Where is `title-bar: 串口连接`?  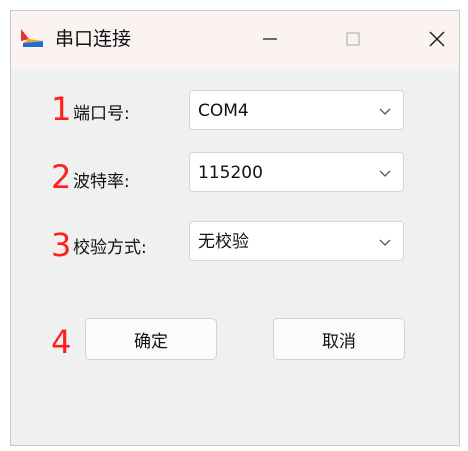 title-bar: 串口连接 is located at coordinates (235, 40).